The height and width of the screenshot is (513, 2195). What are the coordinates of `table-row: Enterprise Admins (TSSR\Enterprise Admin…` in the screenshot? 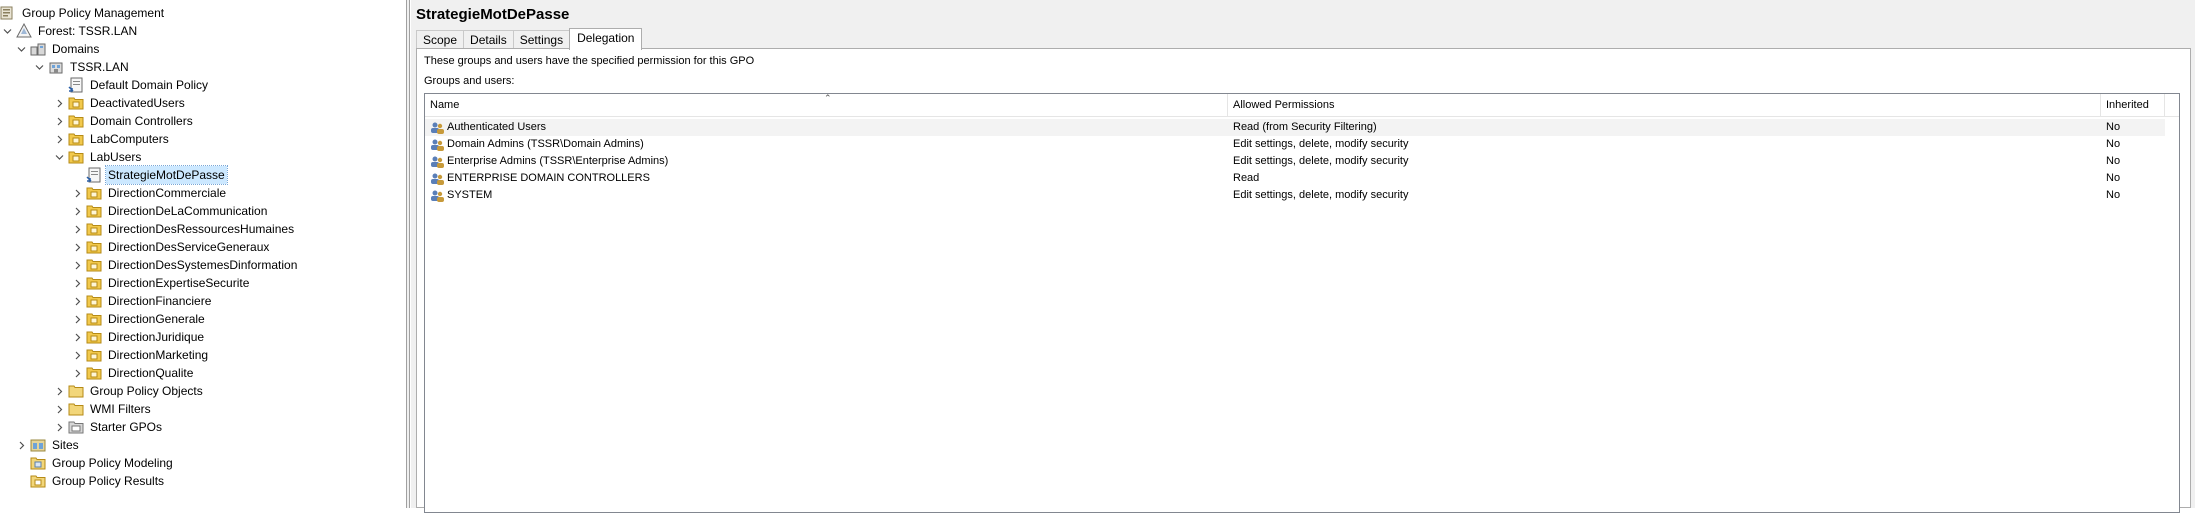 It's located at (1295, 161).